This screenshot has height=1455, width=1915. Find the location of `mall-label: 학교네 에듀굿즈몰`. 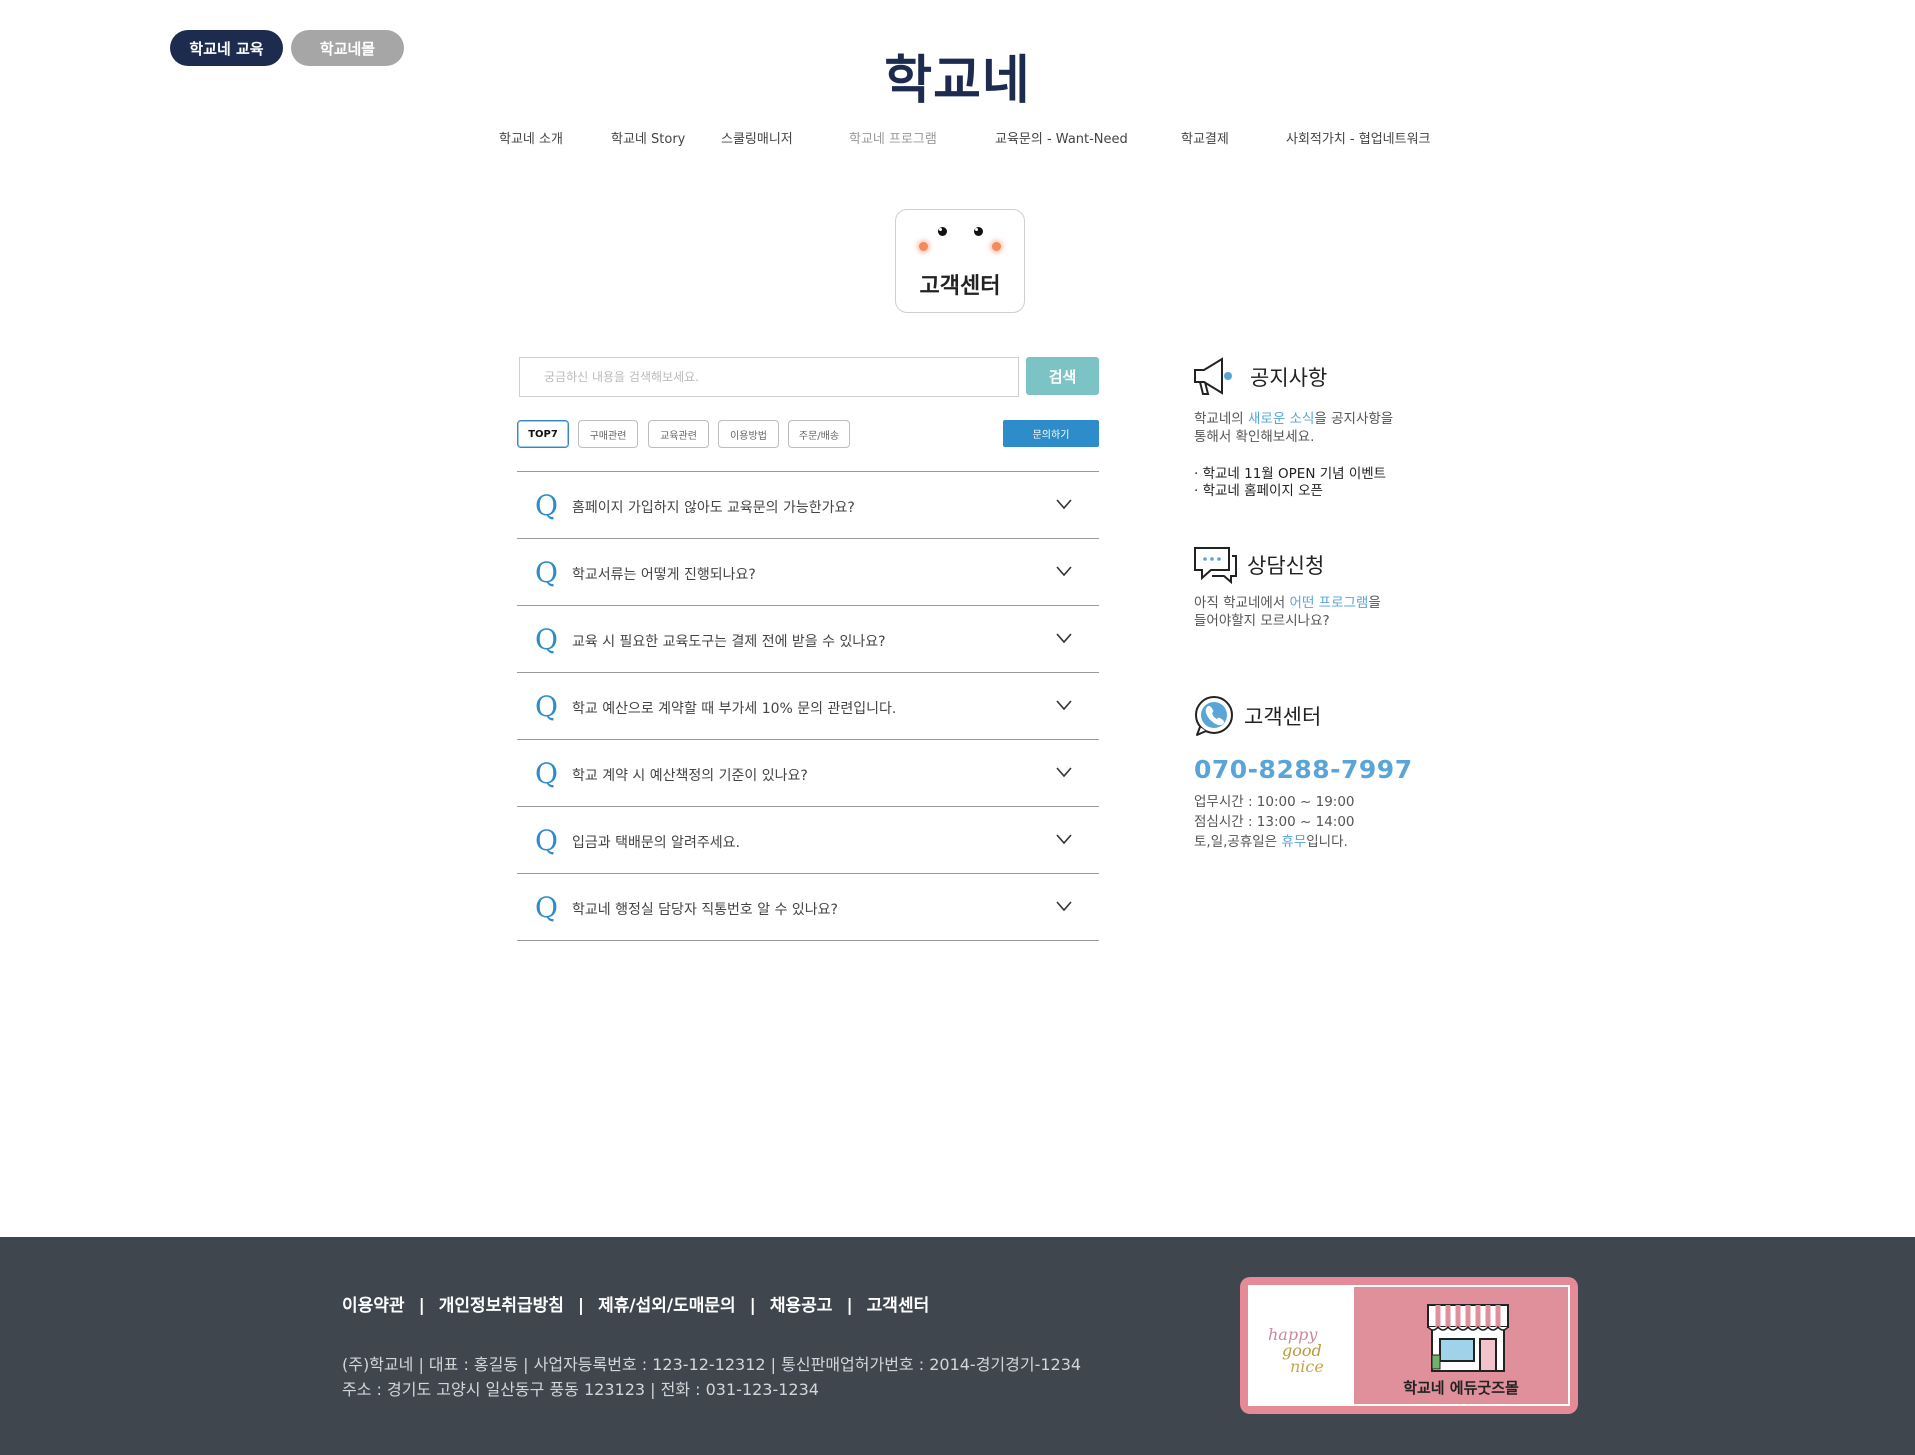

mall-label: 학교네 에듀굿즈몰 is located at coordinates (1461, 1388).